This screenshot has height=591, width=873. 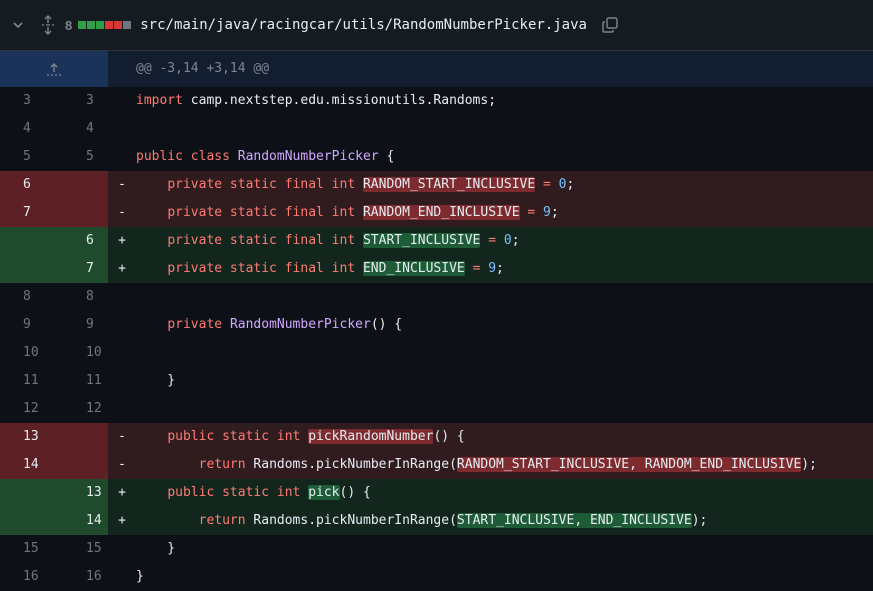 What do you see at coordinates (122, 436) in the screenshot?
I see `diff-marker: -` at bounding box center [122, 436].